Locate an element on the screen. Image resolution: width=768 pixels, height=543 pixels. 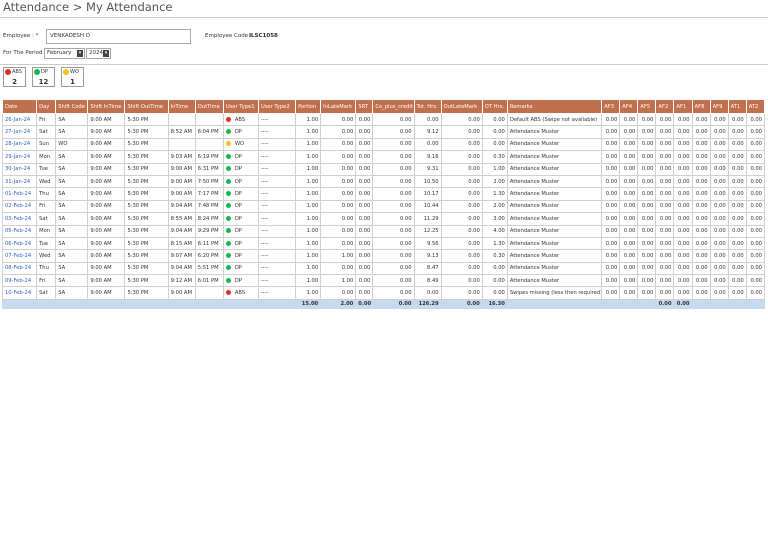
column-header: InTime is located at coordinates (181, 106).